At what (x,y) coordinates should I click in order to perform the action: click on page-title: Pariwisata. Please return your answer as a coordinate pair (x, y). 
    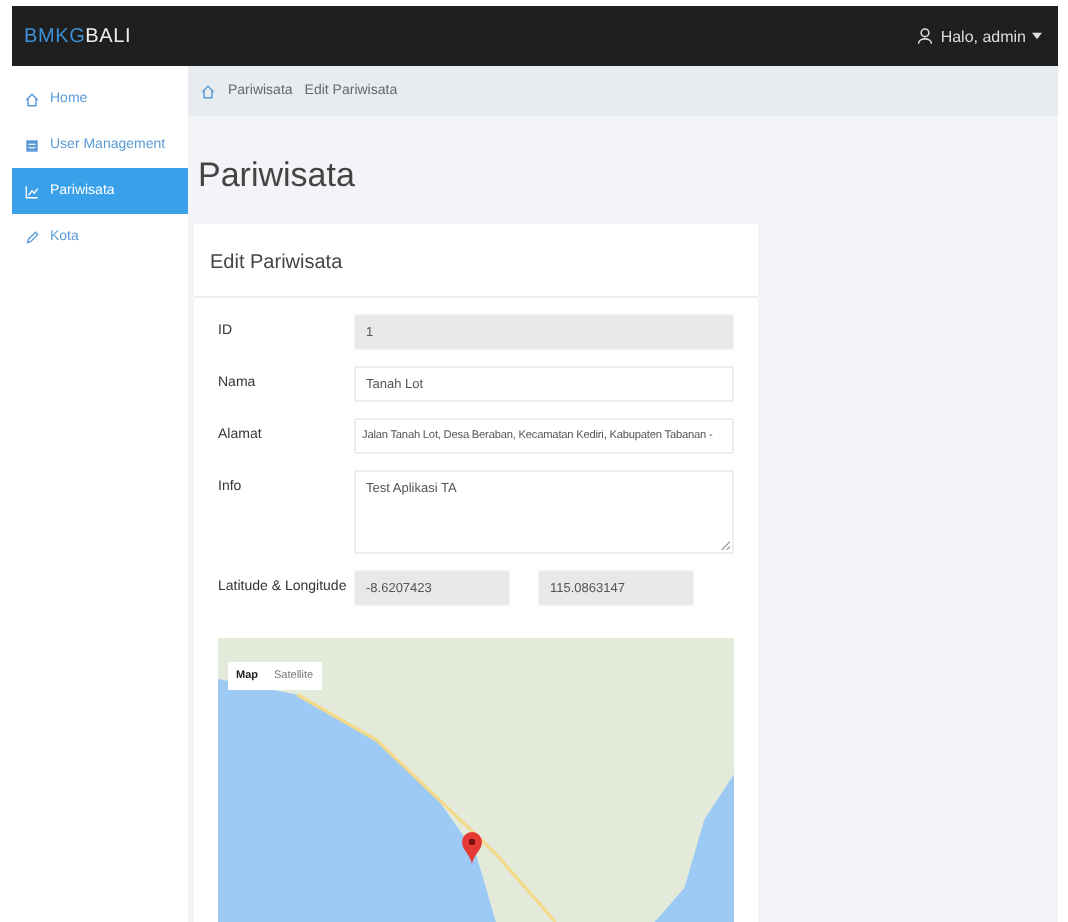
    Looking at the image, I should click on (276, 176).